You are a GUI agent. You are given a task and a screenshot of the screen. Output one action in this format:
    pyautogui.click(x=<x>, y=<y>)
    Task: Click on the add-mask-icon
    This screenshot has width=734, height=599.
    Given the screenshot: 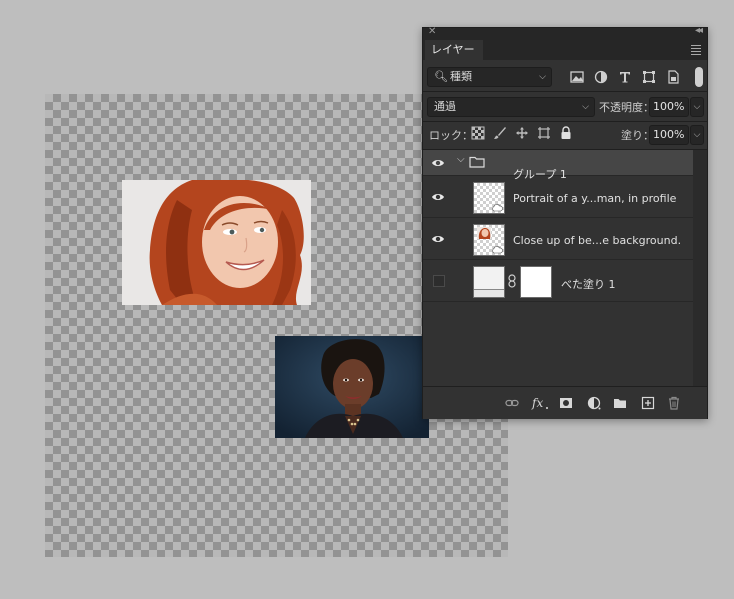 What is the action you would take?
    pyautogui.click(x=566, y=403)
    